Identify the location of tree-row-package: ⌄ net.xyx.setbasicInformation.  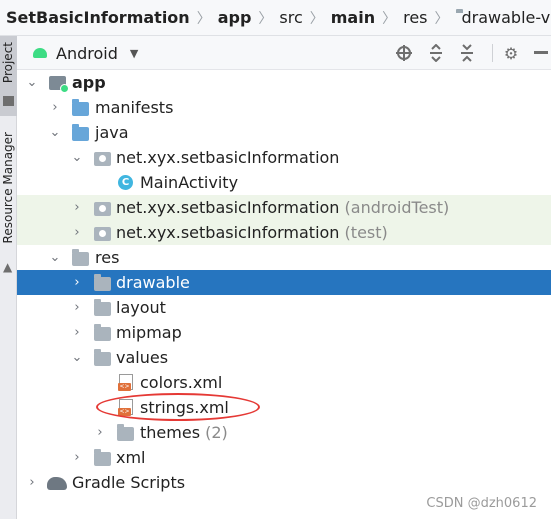
(284, 157).